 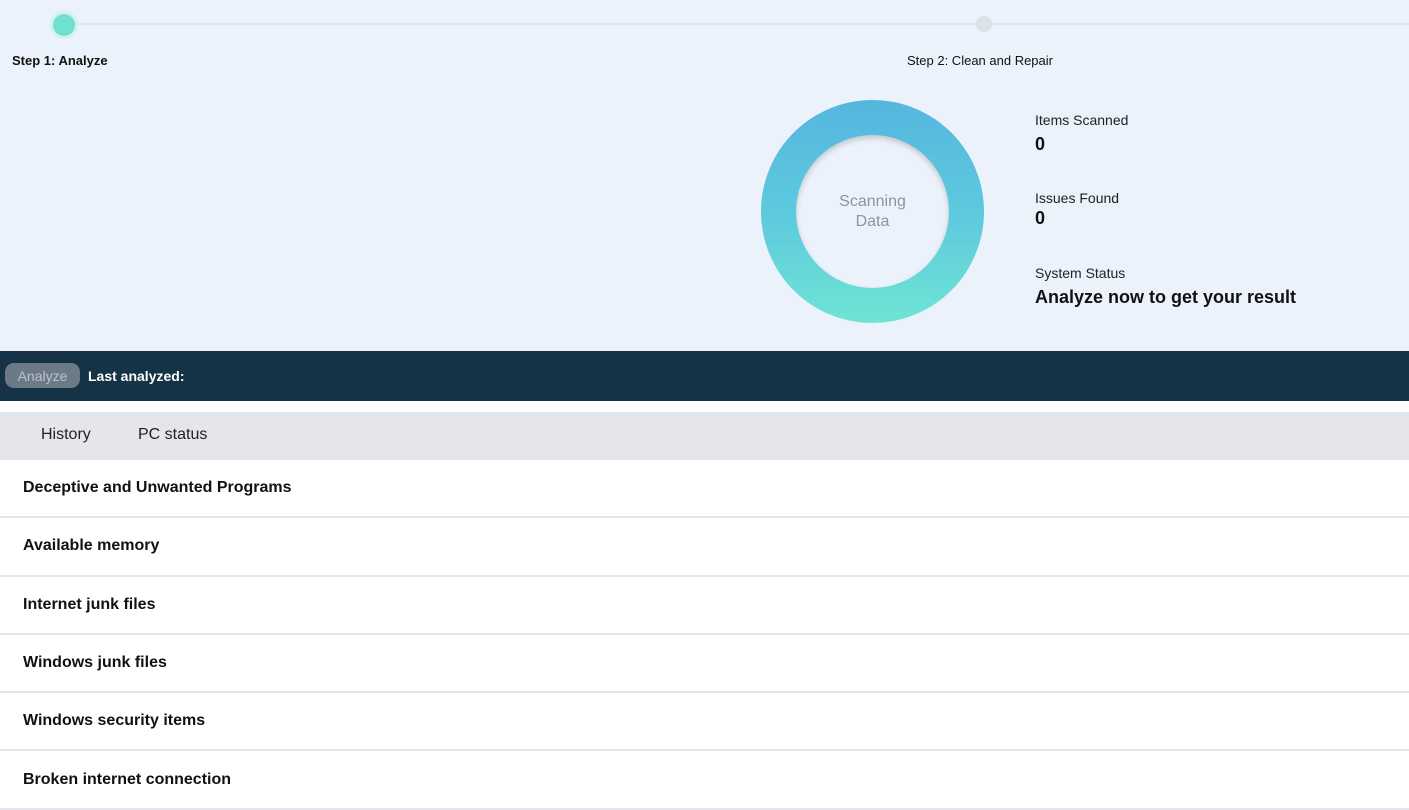 What do you see at coordinates (42, 375) in the screenshot?
I see `analyze-button: Analyze` at bounding box center [42, 375].